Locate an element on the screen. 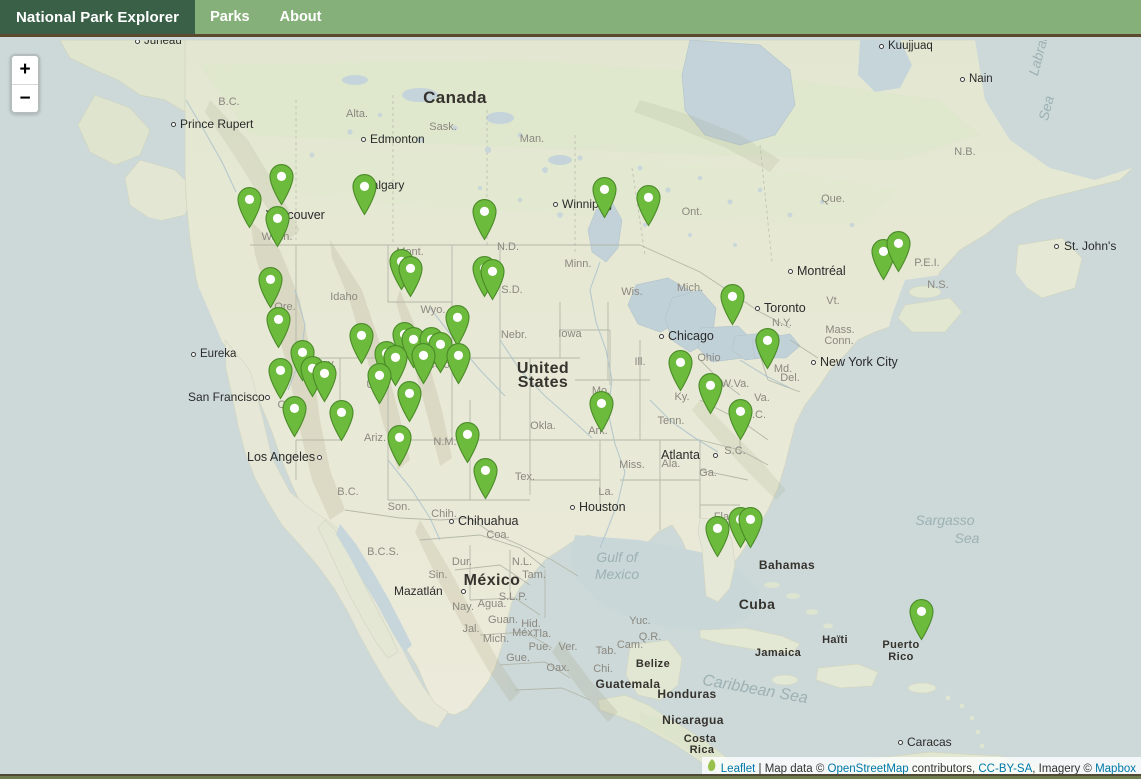 This screenshot has width=1141, height=779. brand-label: National Park Explorer is located at coordinates (98, 17).